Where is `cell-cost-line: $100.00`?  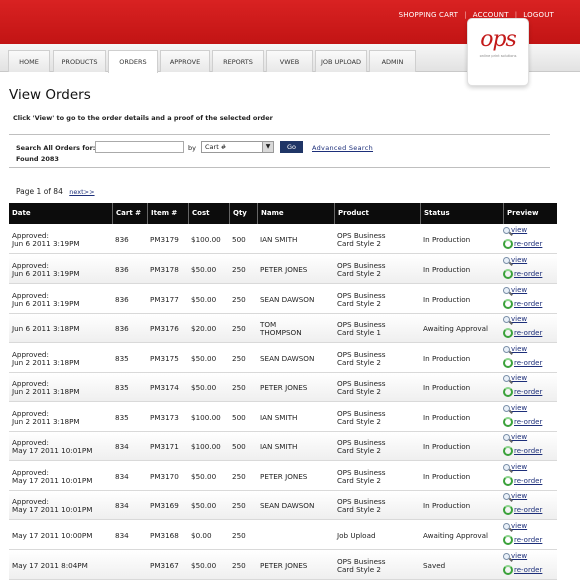 cell-cost-line: $100.00 is located at coordinates (206, 239).